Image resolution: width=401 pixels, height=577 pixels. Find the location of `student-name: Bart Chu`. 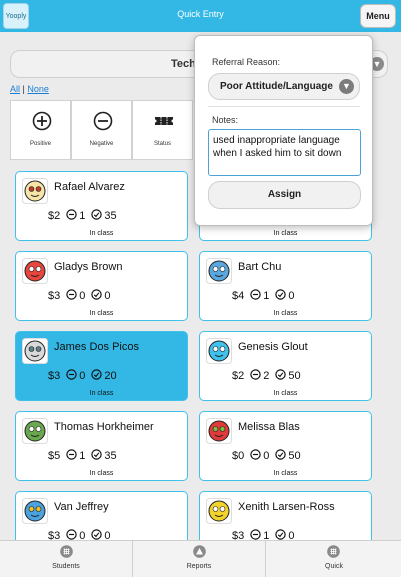

student-name: Bart Chu is located at coordinates (260, 267).